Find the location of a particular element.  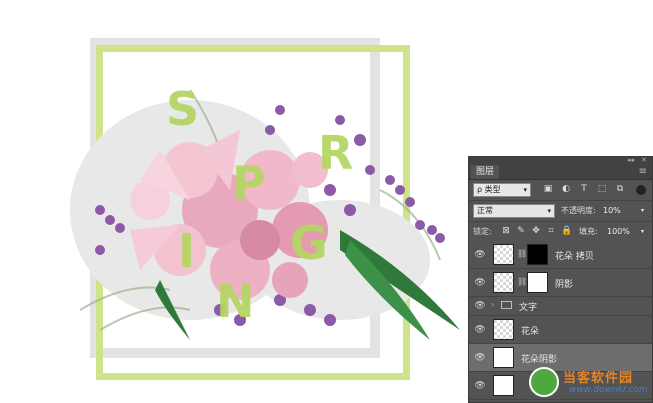

filter-kind-select: ρ 类型 ▾ is located at coordinates (502, 190).